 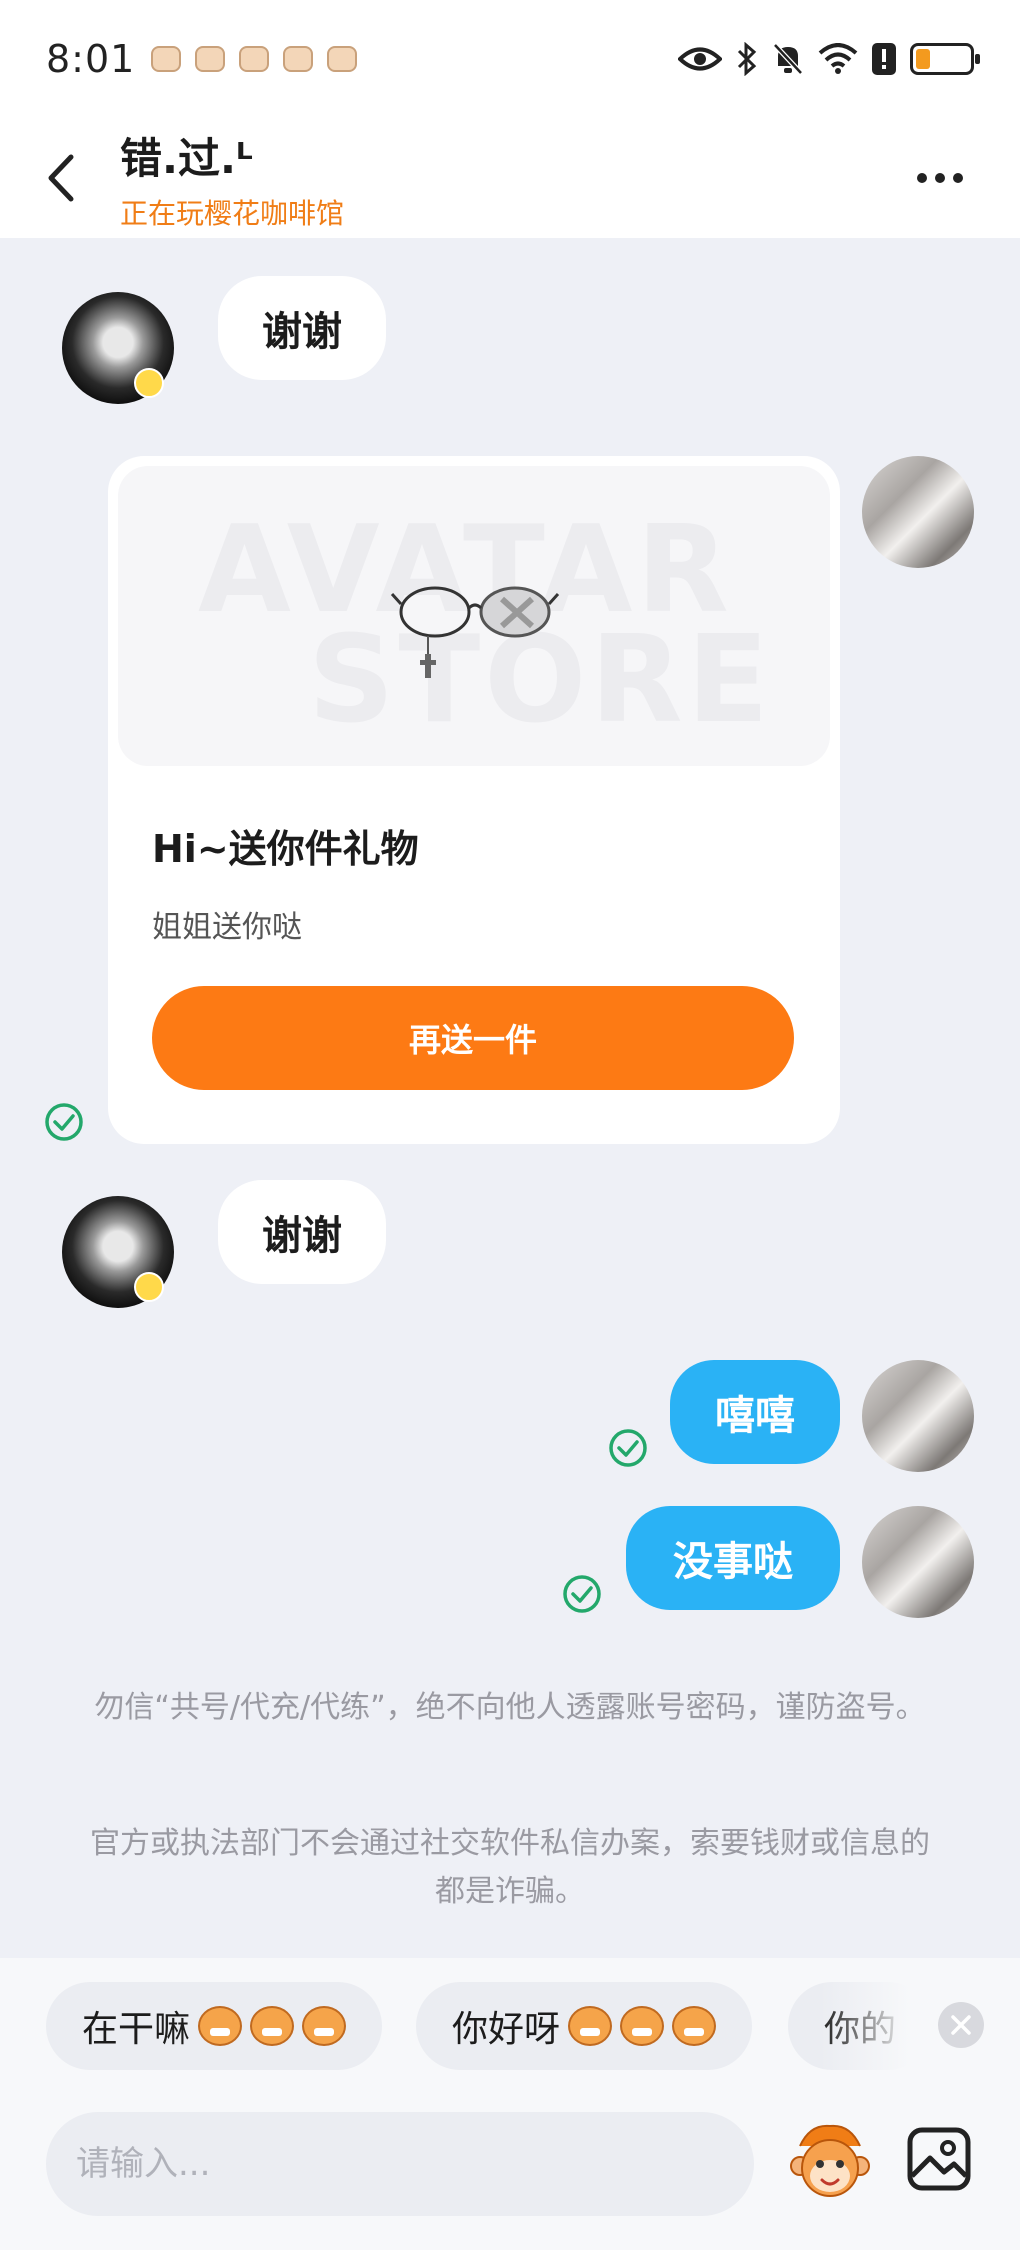 I want to click on monkey-sticker-icon, so click(x=830, y=2162).